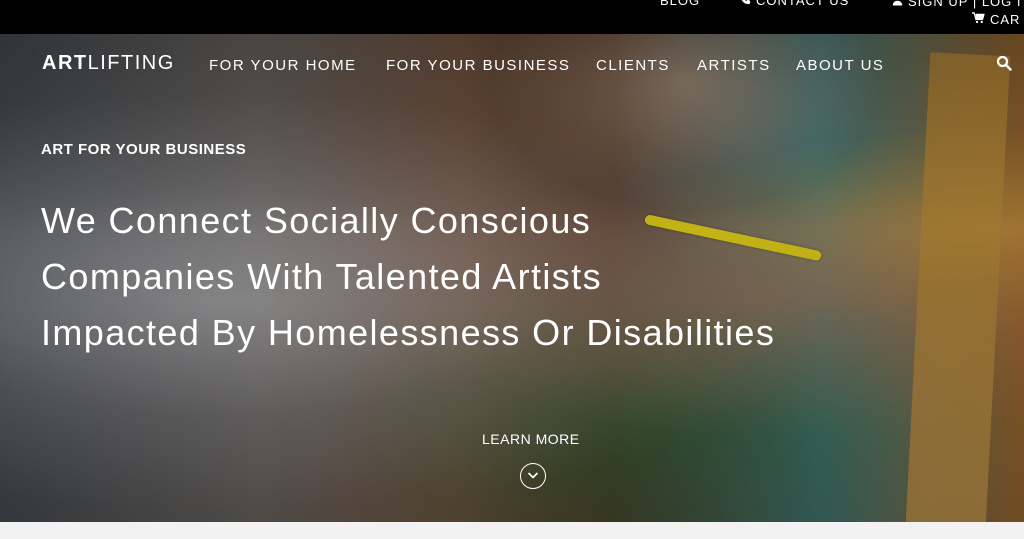 This screenshot has height=539, width=1024. I want to click on hero-headline-line-2: Companies With Talented Artists, so click(321, 276).